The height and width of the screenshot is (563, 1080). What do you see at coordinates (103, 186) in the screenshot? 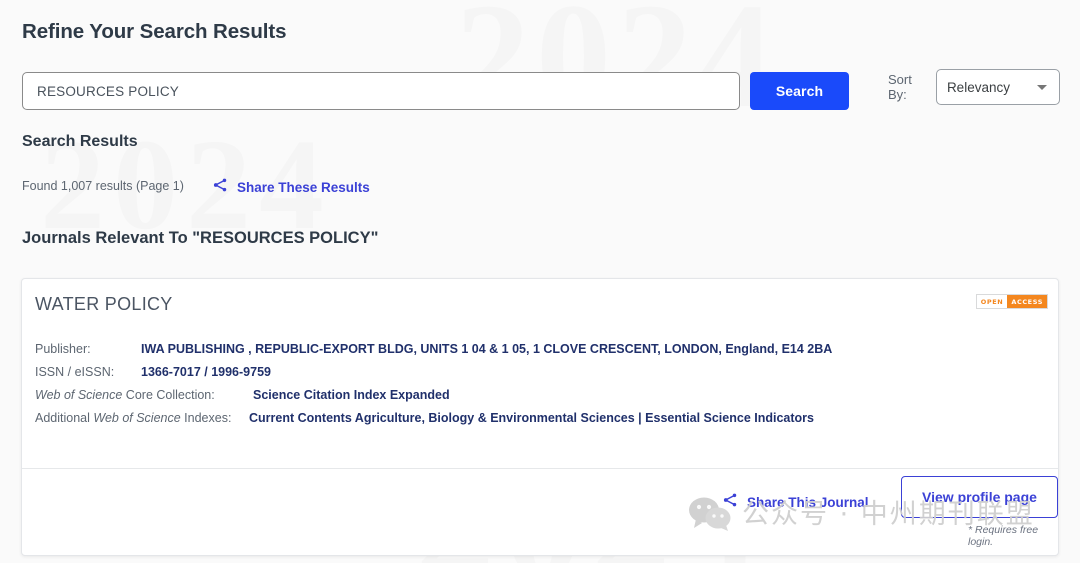
I see `results-count: Found 1,007 results (Page 1)` at bounding box center [103, 186].